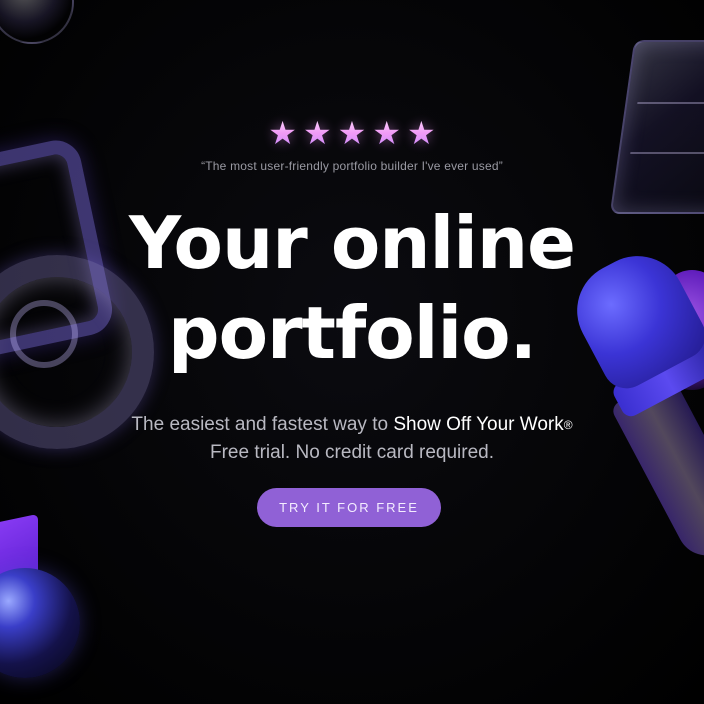  I want to click on headline-line-2: portfolio., so click(352, 333).